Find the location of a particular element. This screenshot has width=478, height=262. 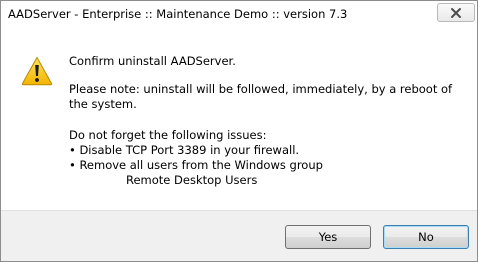

close-icon is located at coordinates (456, 12).